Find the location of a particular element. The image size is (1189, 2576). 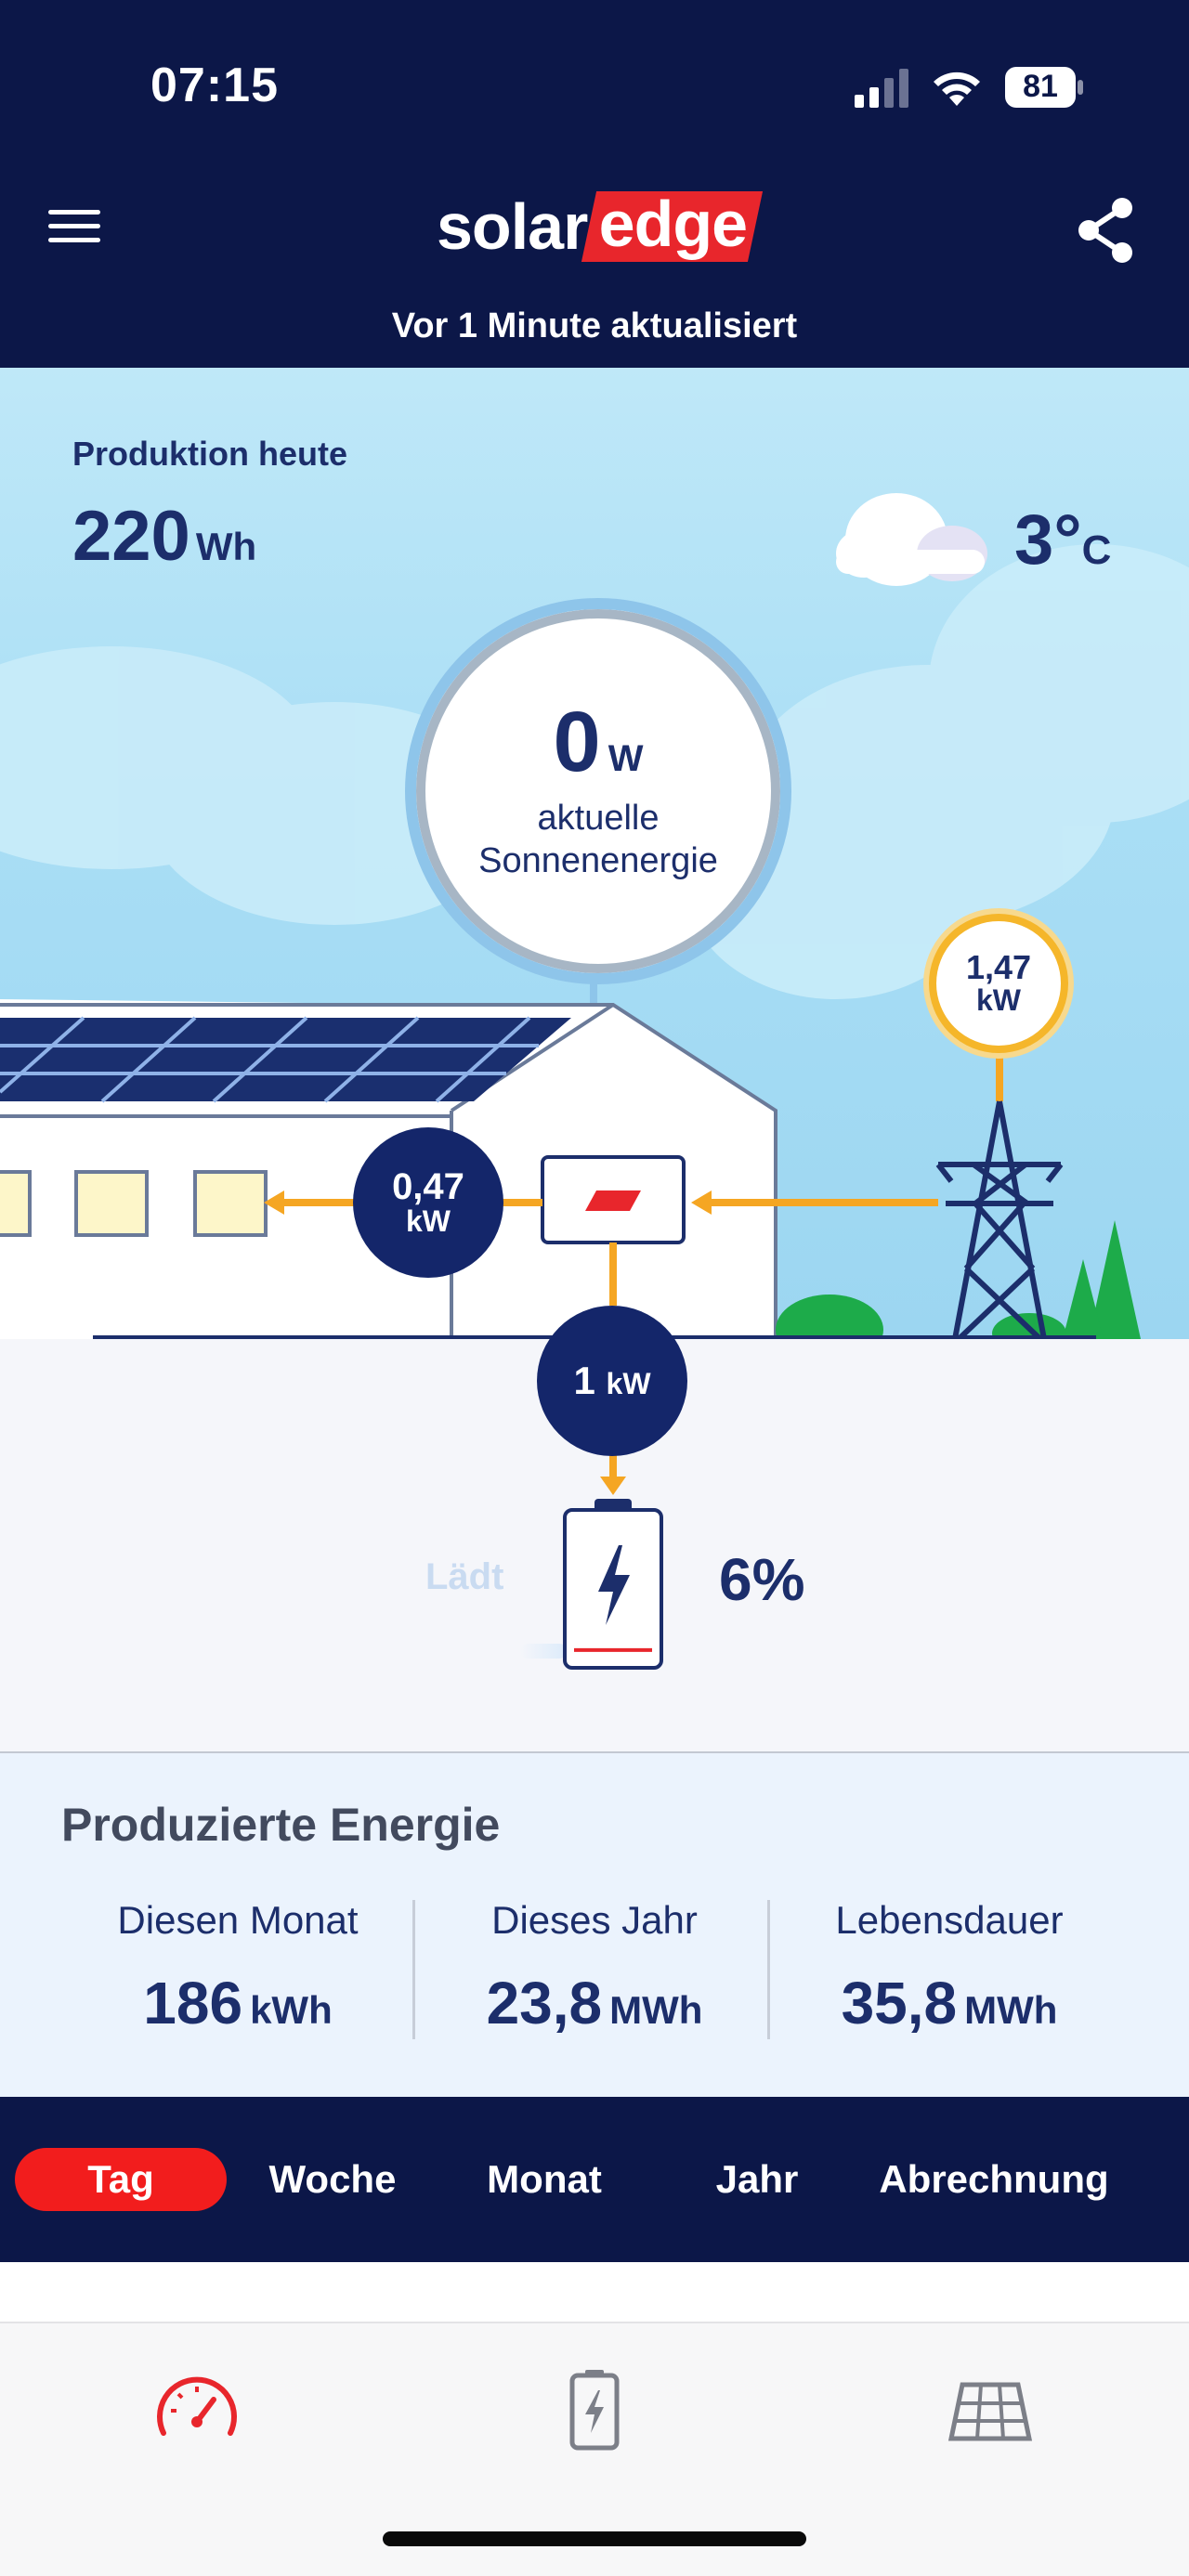

last-updated-text: Vor 1 Minute aktualisiert is located at coordinates (594, 326).